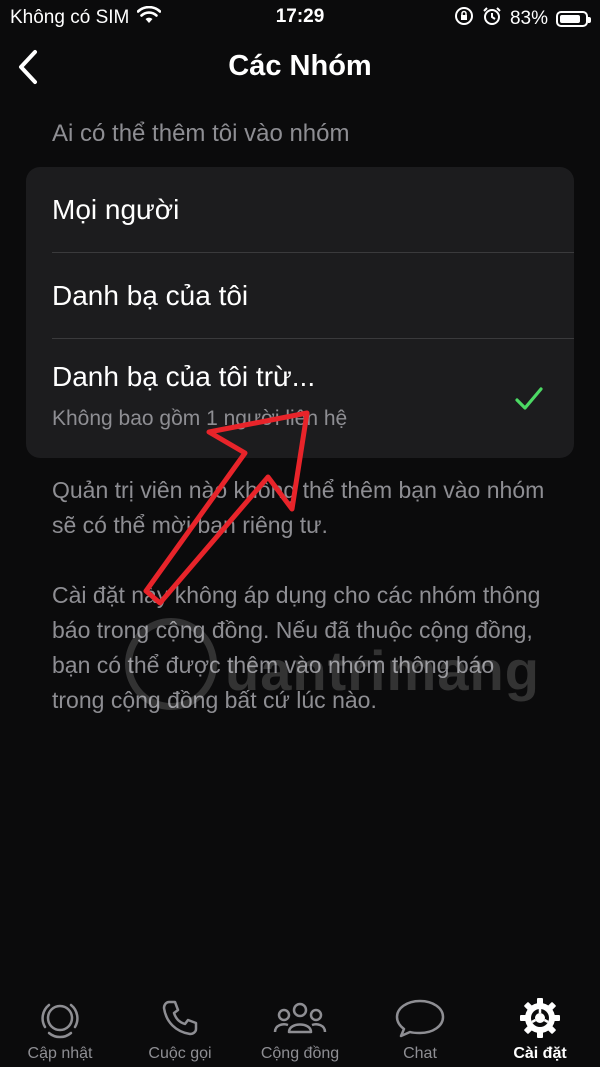  Describe the element at coordinates (540, 1018) in the screenshot. I see `settings-icon` at that location.